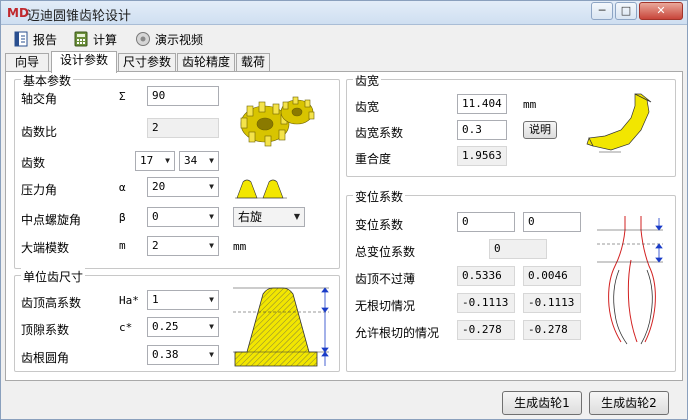 The height and width of the screenshot is (420, 688). I want to click on bevel-gear-pair-illustration, so click(277, 121).